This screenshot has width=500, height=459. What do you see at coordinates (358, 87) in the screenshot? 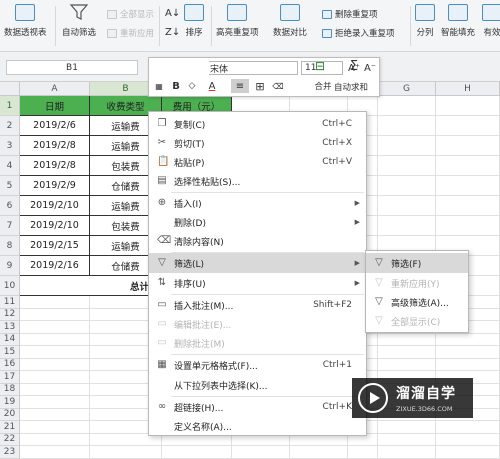
I see `autosum-button: 自动求和` at bounding box center [358, 87].